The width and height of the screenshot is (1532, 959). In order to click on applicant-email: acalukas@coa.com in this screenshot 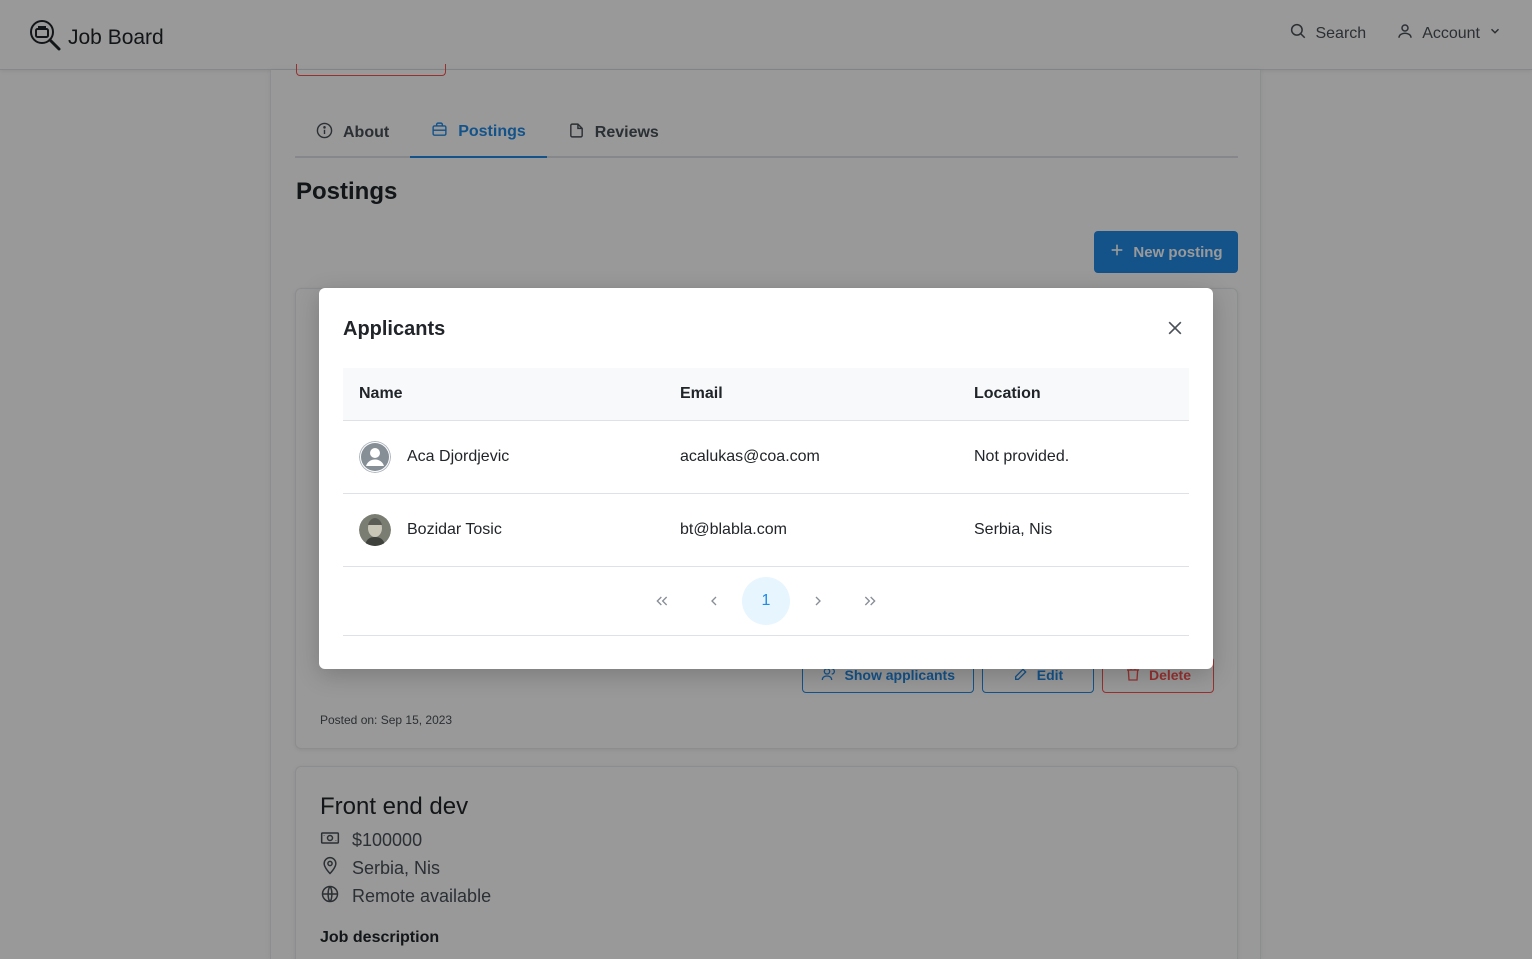, I will do `click(750, 456)`.